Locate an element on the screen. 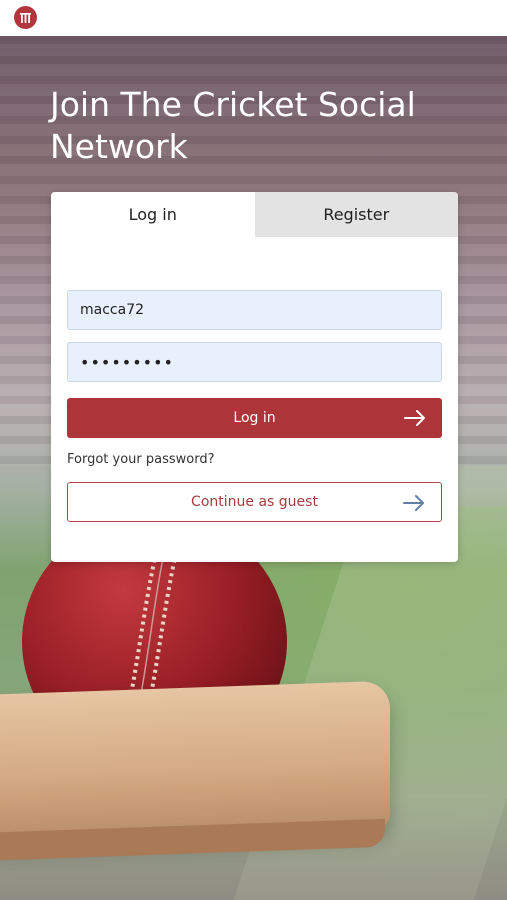 The width and height of the screenshot is (507, 900). login-button: Log in is located at coordinates (254, 418).